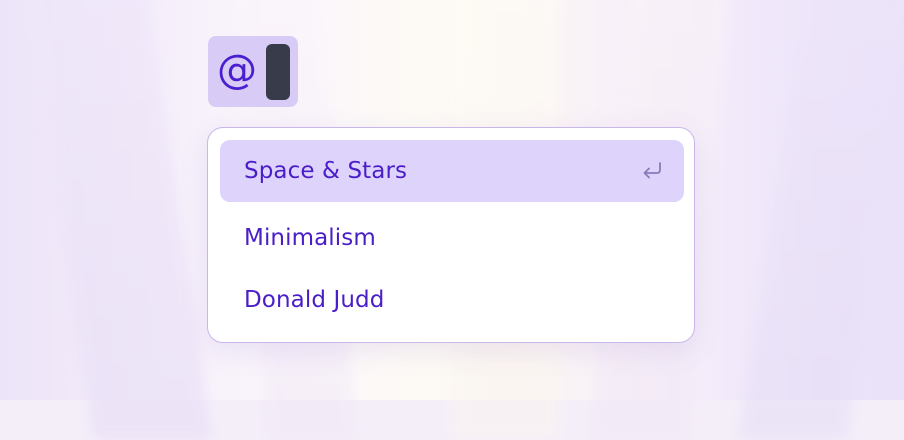  What do you see at coordinates (326, 171) in the screenshot?
I see `suggestion-item-label: Space & Stars` at bounding box center [326, 171].